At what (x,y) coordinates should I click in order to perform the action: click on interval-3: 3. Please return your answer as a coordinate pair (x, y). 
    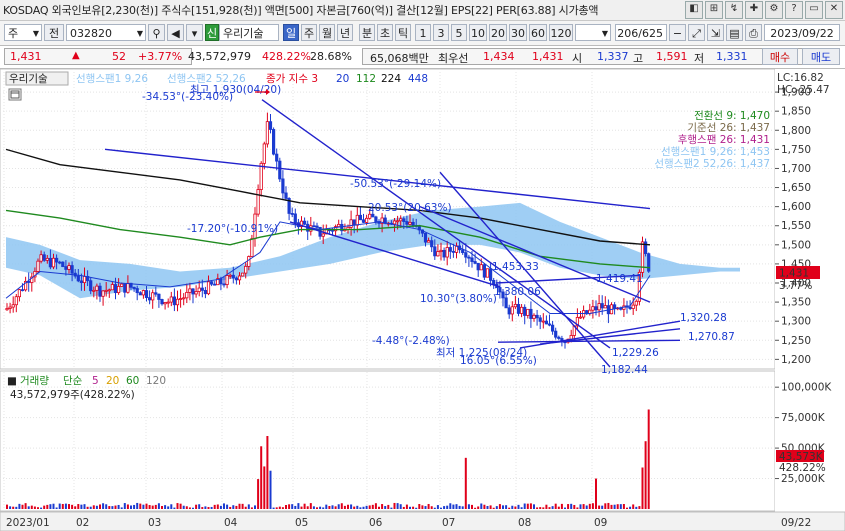
    Looking at the image, I should click on (441, 32).